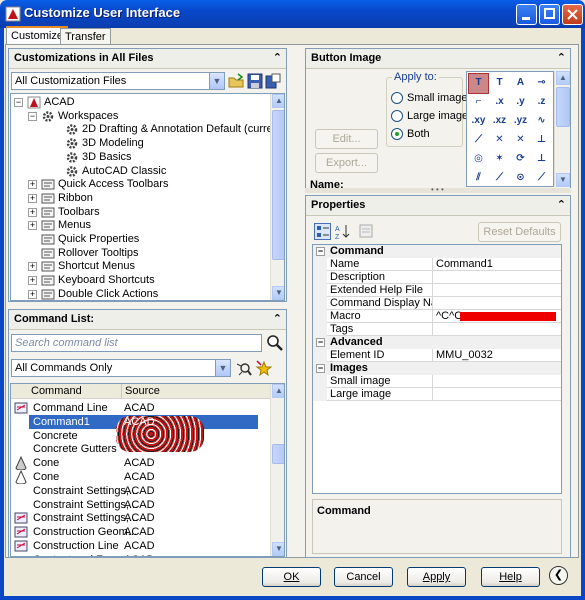  I want to click on button-image-icon: ⟳, so click(520, 159).